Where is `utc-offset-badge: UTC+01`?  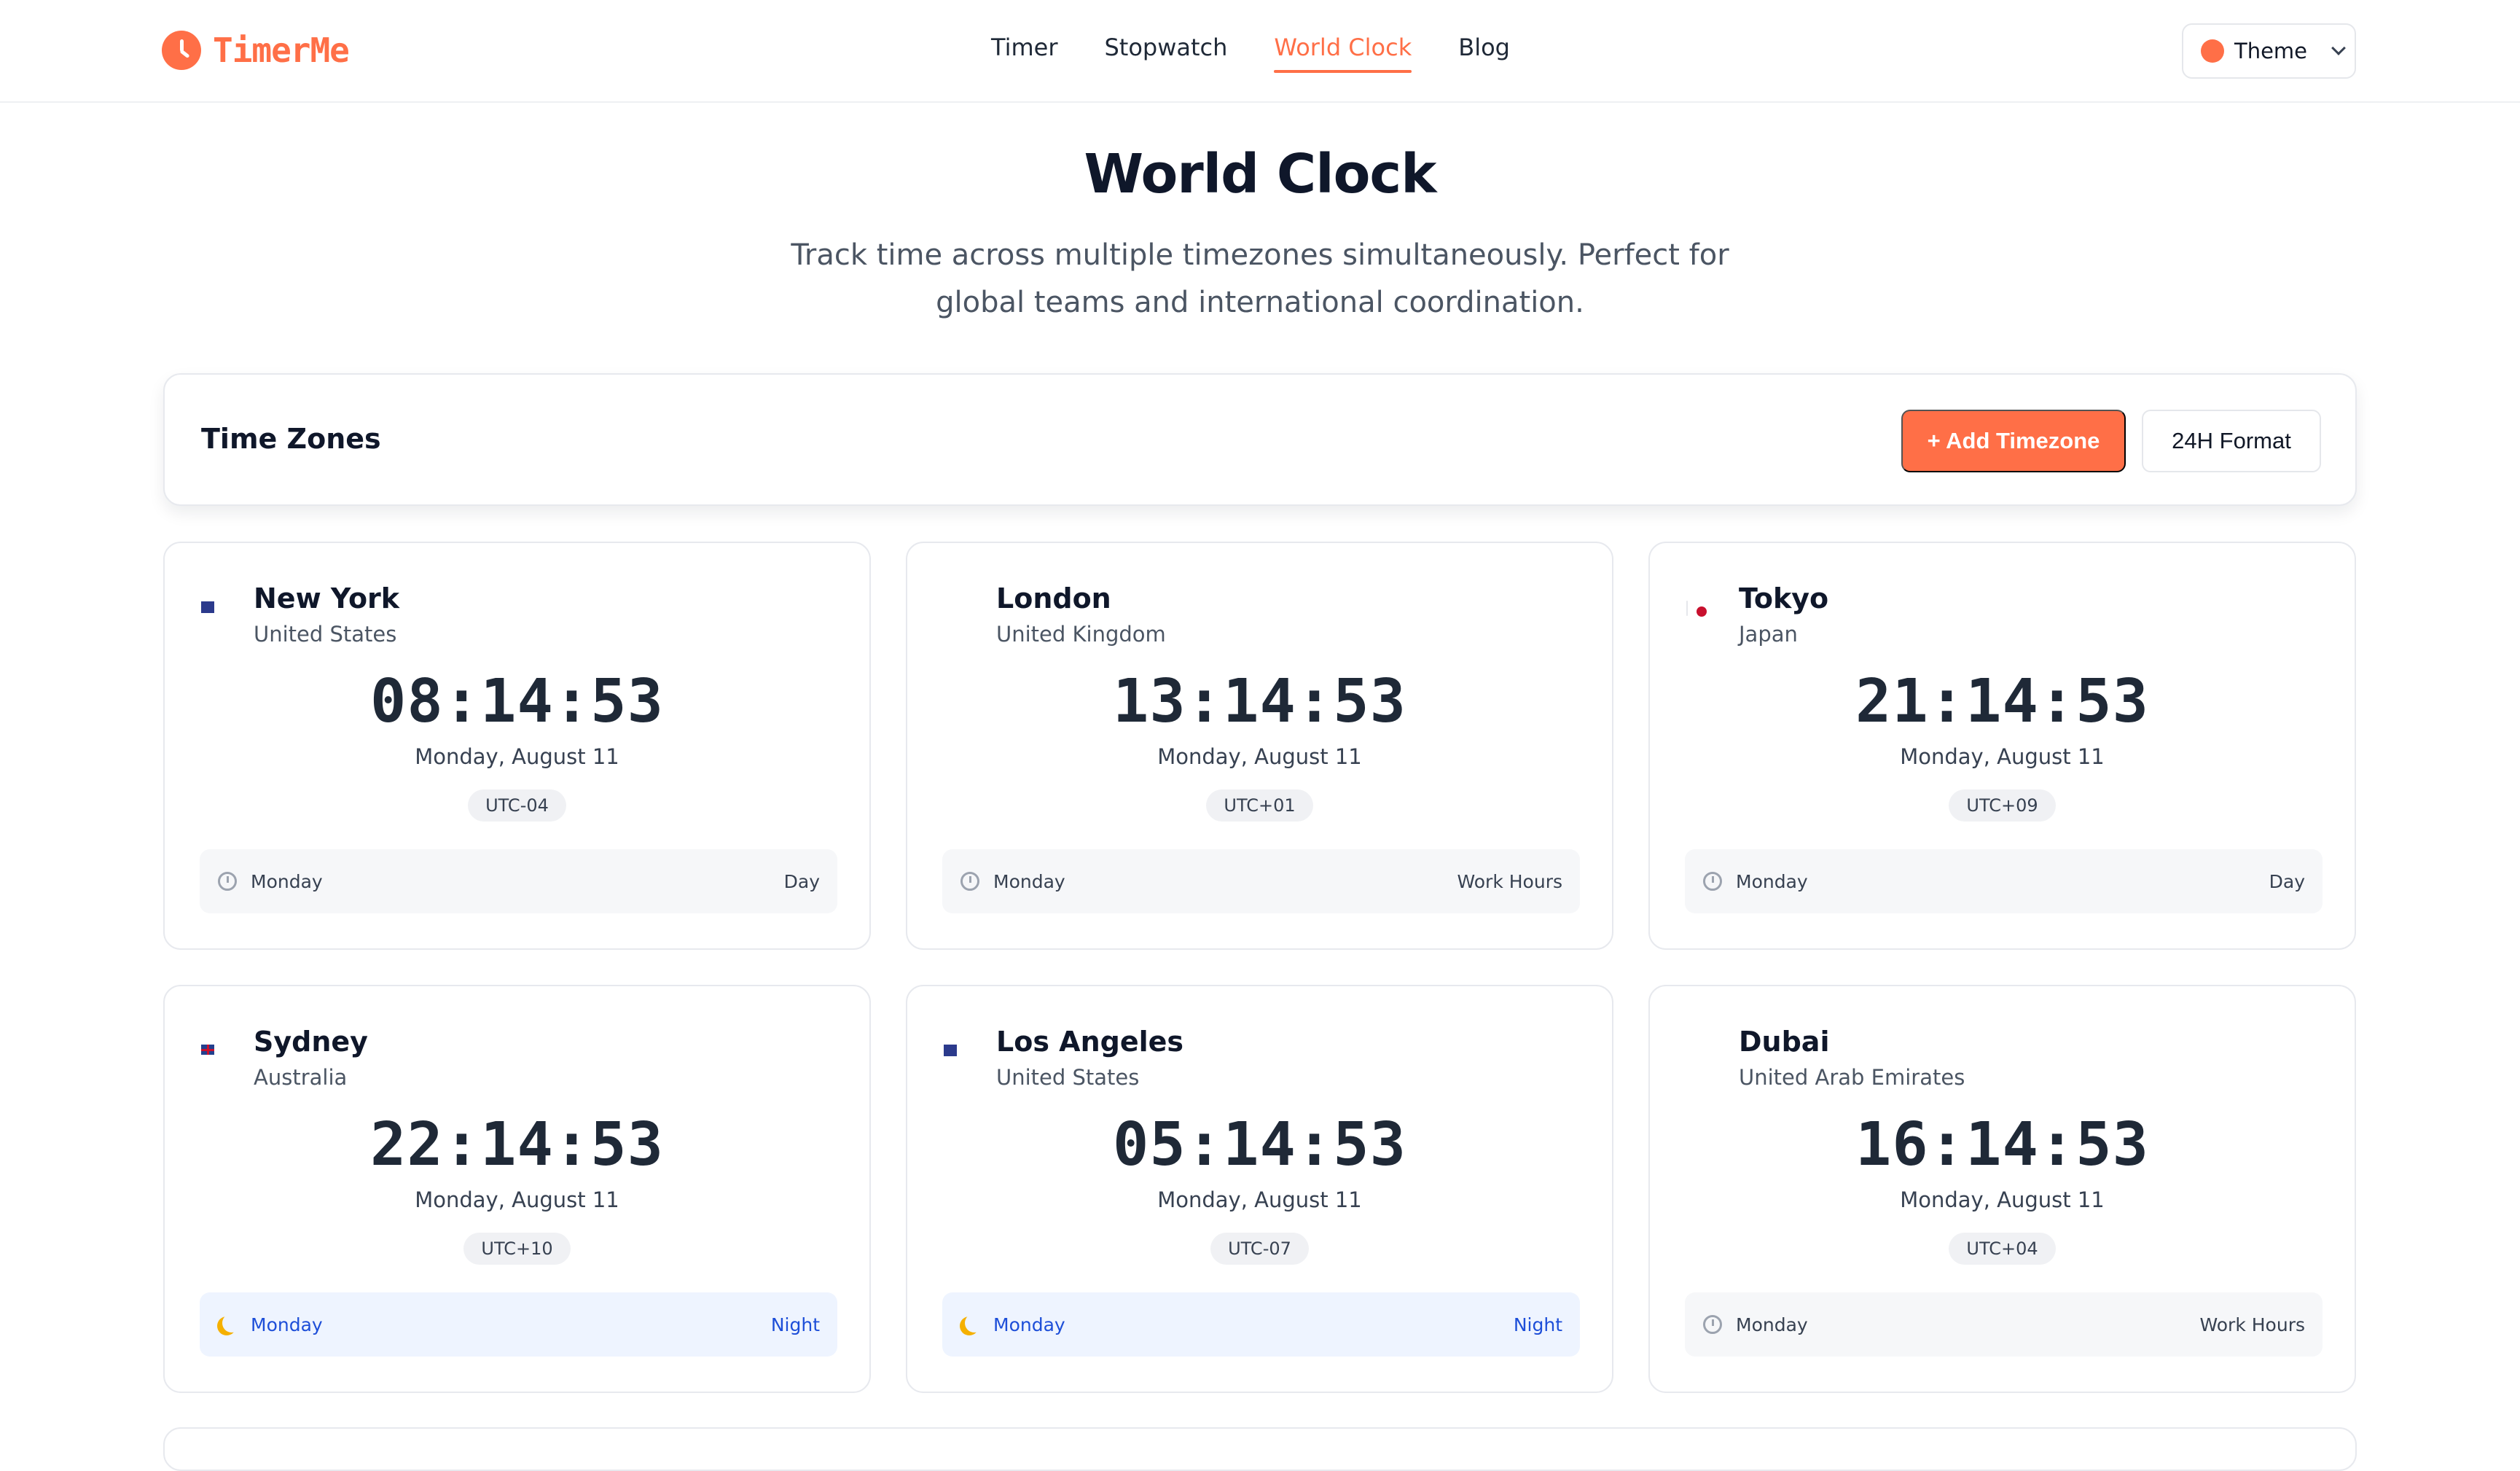
utc-offset-badge: UTC+01 is located at coordinates (1259, 806).